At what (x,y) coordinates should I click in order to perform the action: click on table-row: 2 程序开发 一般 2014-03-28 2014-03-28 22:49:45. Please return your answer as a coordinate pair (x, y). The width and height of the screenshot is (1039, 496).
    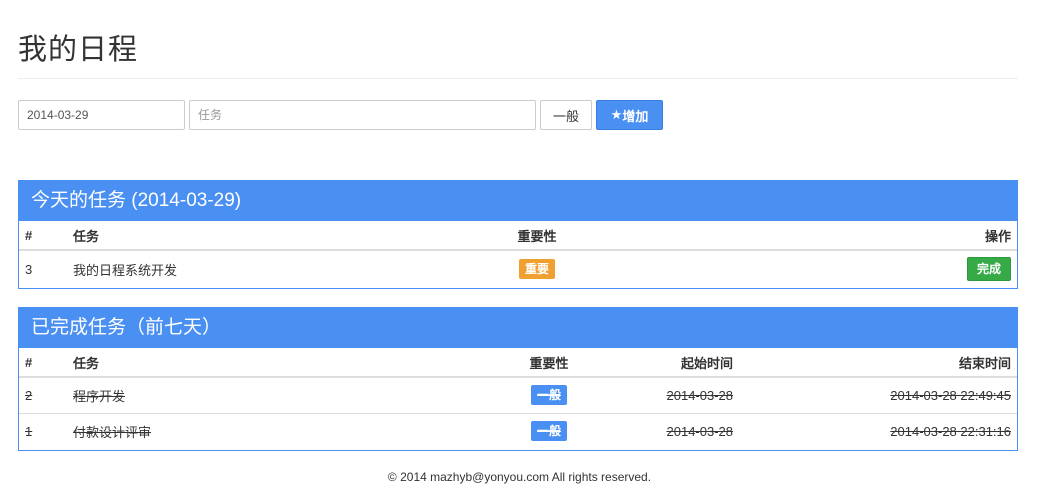
    Looking at the image, I should click on (518, 395).